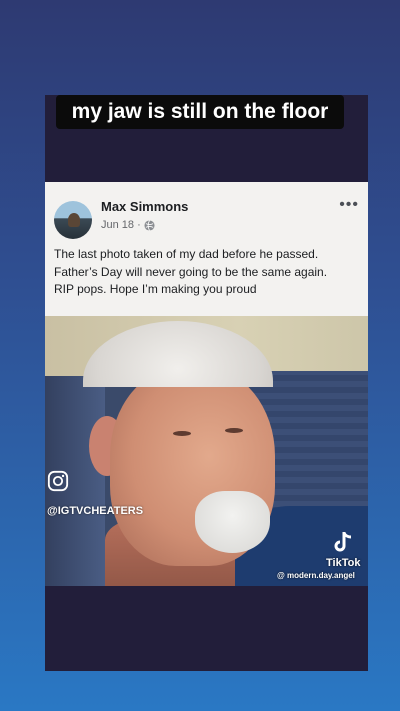 The height and width of the screenshot is (711, 400). I want to click on avatar, so click(73, 220).